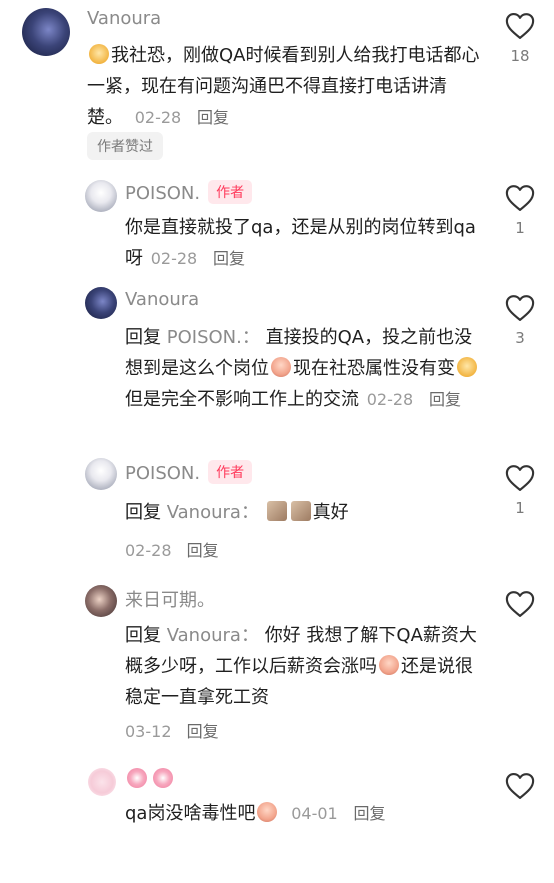  Describe the element at coordinates (314, 813) in the screenshot. I see `comment-date: 04-01` at that location.